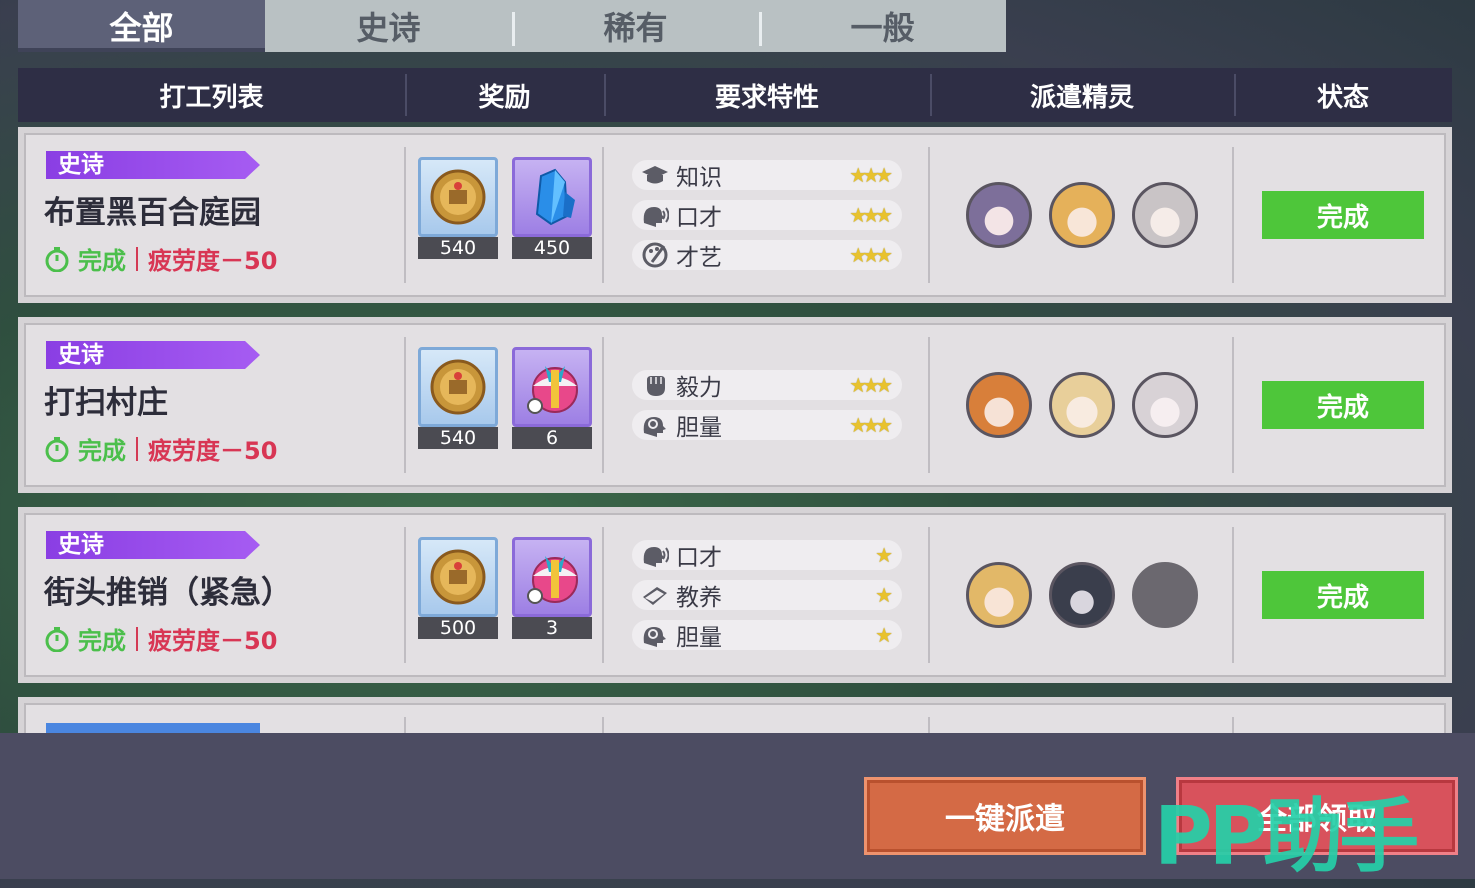 The width and height of the screenshot is (1475, 888). Describe the element at coordinates (1005, 816) in the screenshot. I see `one-click-dispatch-button: 一键派遣` at that location.